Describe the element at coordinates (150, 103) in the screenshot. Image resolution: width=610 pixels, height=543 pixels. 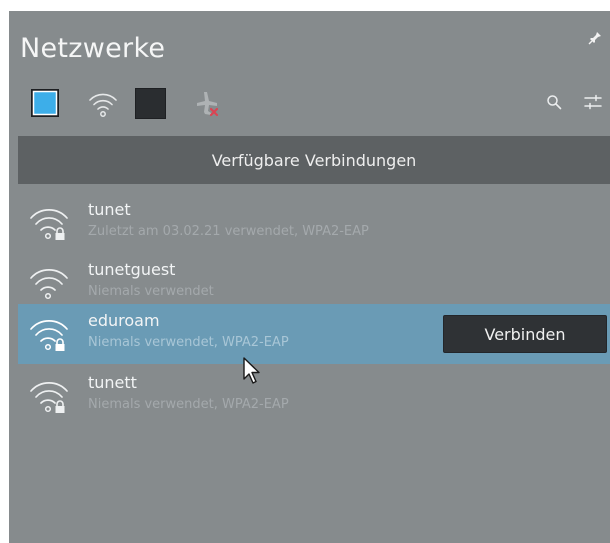
I see `mobile-broadband-icon` at that location.